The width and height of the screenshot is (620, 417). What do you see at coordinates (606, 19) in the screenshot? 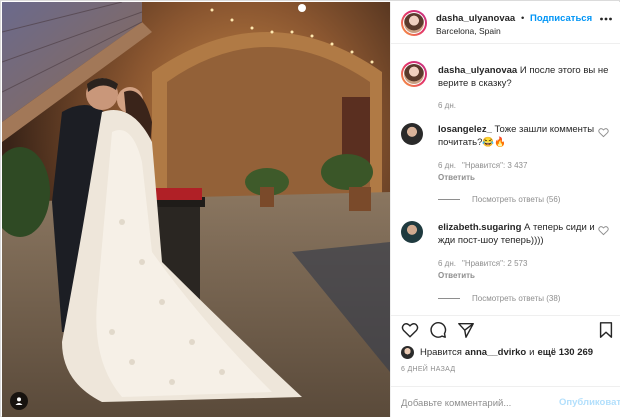
I see `more-horizontal-icon` at bounding box center [606, 19].